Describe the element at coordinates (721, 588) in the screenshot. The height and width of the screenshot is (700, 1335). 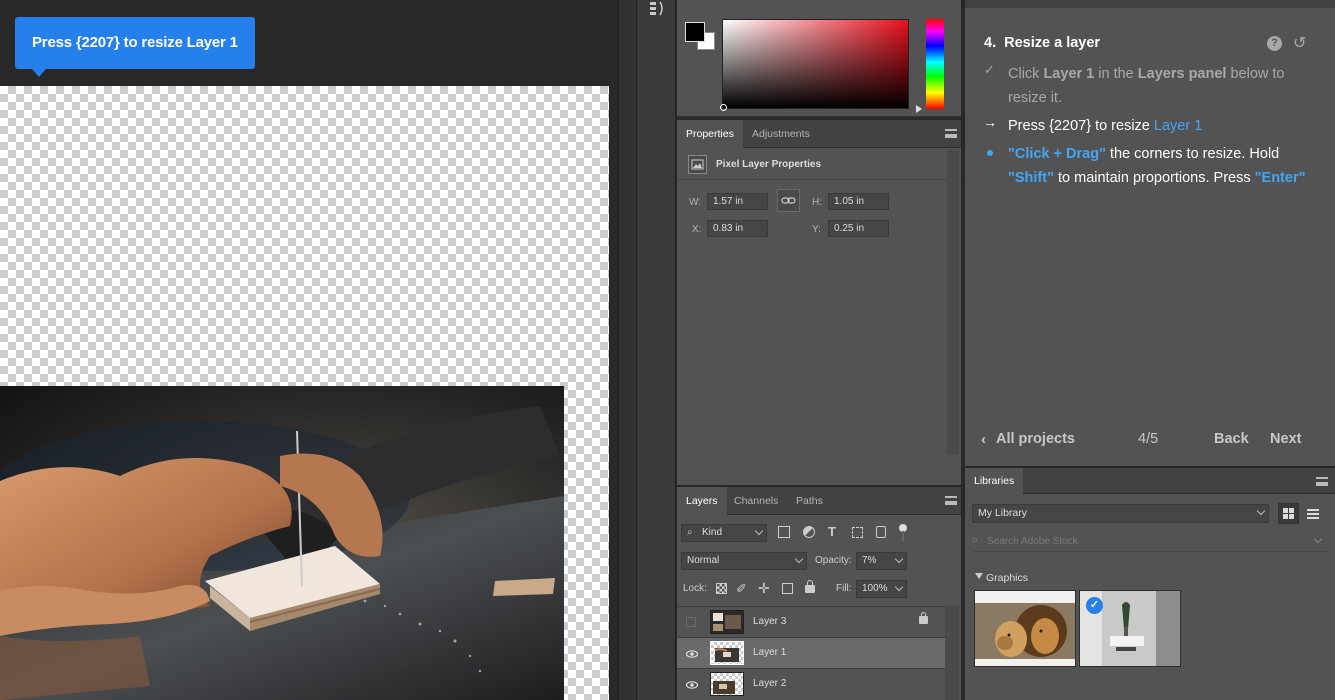
I see `lock-transparent-icon` at that location.